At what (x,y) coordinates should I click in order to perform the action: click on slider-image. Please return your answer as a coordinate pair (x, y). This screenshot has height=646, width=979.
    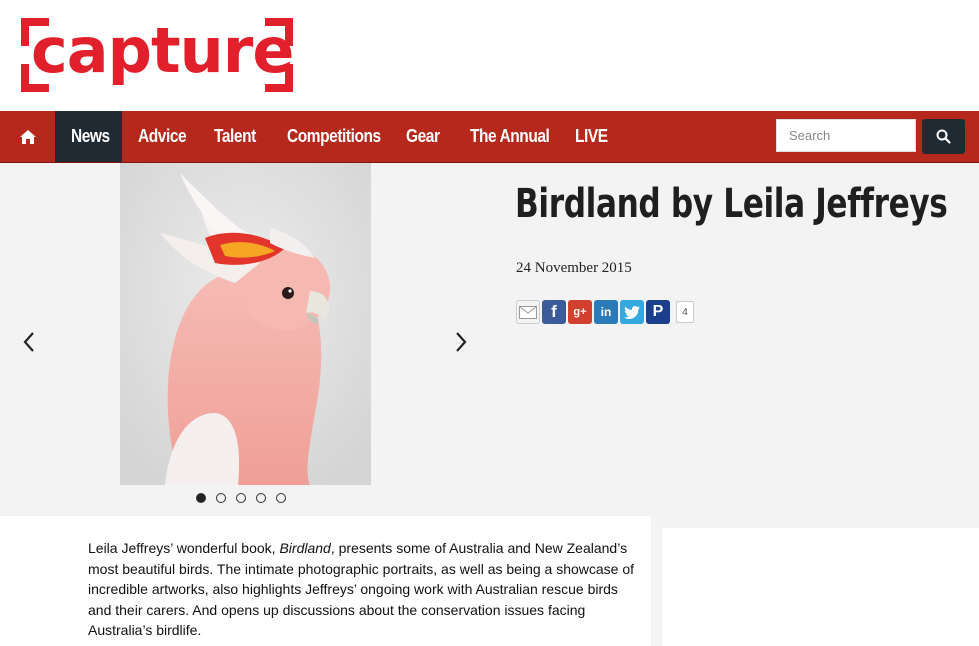
    Looking at the image, I should click on (245, 324).